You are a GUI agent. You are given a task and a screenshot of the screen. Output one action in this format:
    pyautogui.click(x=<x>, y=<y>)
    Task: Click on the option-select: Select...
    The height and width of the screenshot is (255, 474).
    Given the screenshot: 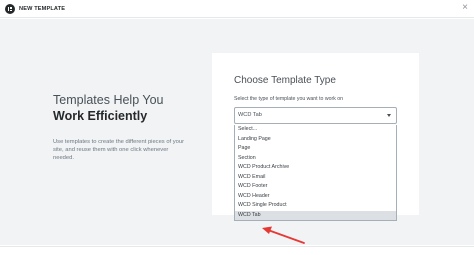 What is the action you would take?
    pyautogui.click(x=315, y=130)
    